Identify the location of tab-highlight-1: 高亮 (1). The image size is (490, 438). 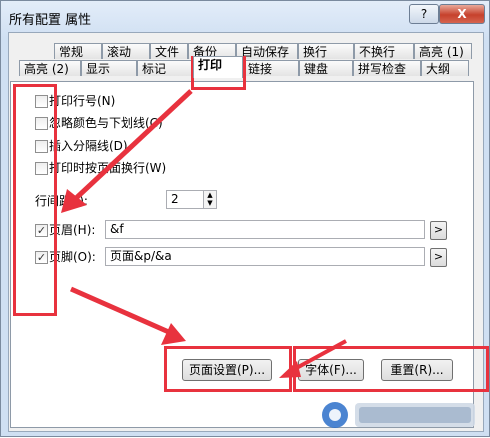
(443, 51).